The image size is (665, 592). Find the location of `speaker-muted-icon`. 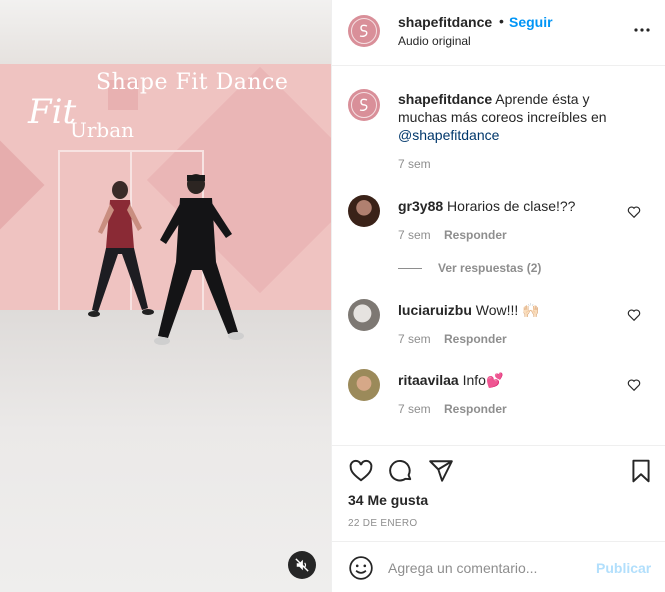

speaker-muted-icon is located at coordinates (302, 565).